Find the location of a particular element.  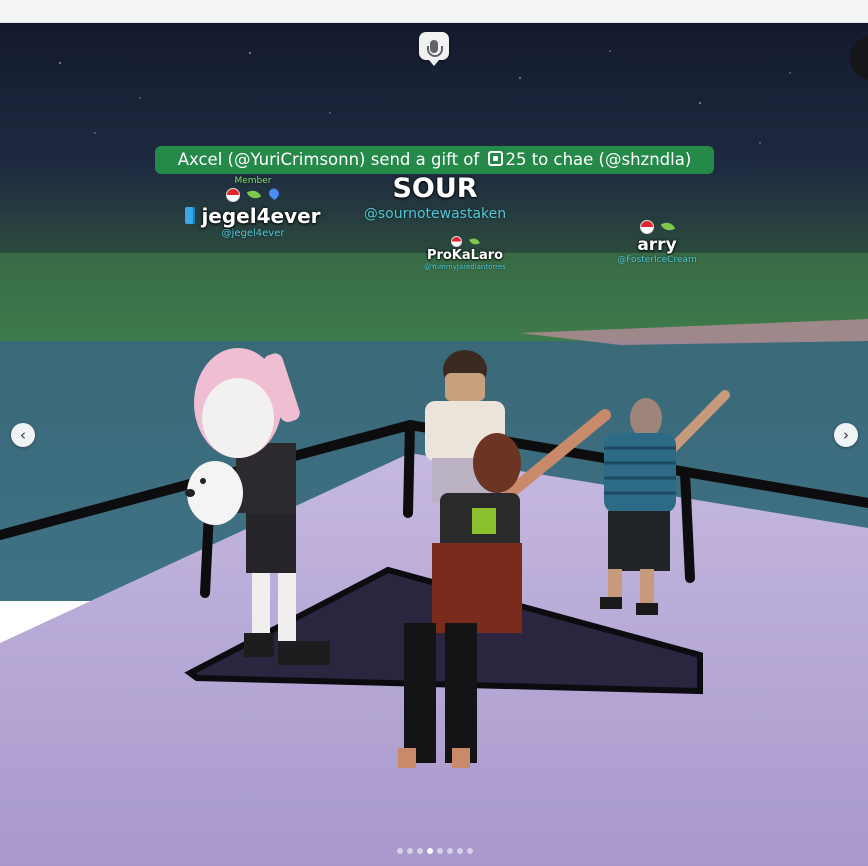

chevron-left-icon: ‹ is located at coordinates (23, 434).